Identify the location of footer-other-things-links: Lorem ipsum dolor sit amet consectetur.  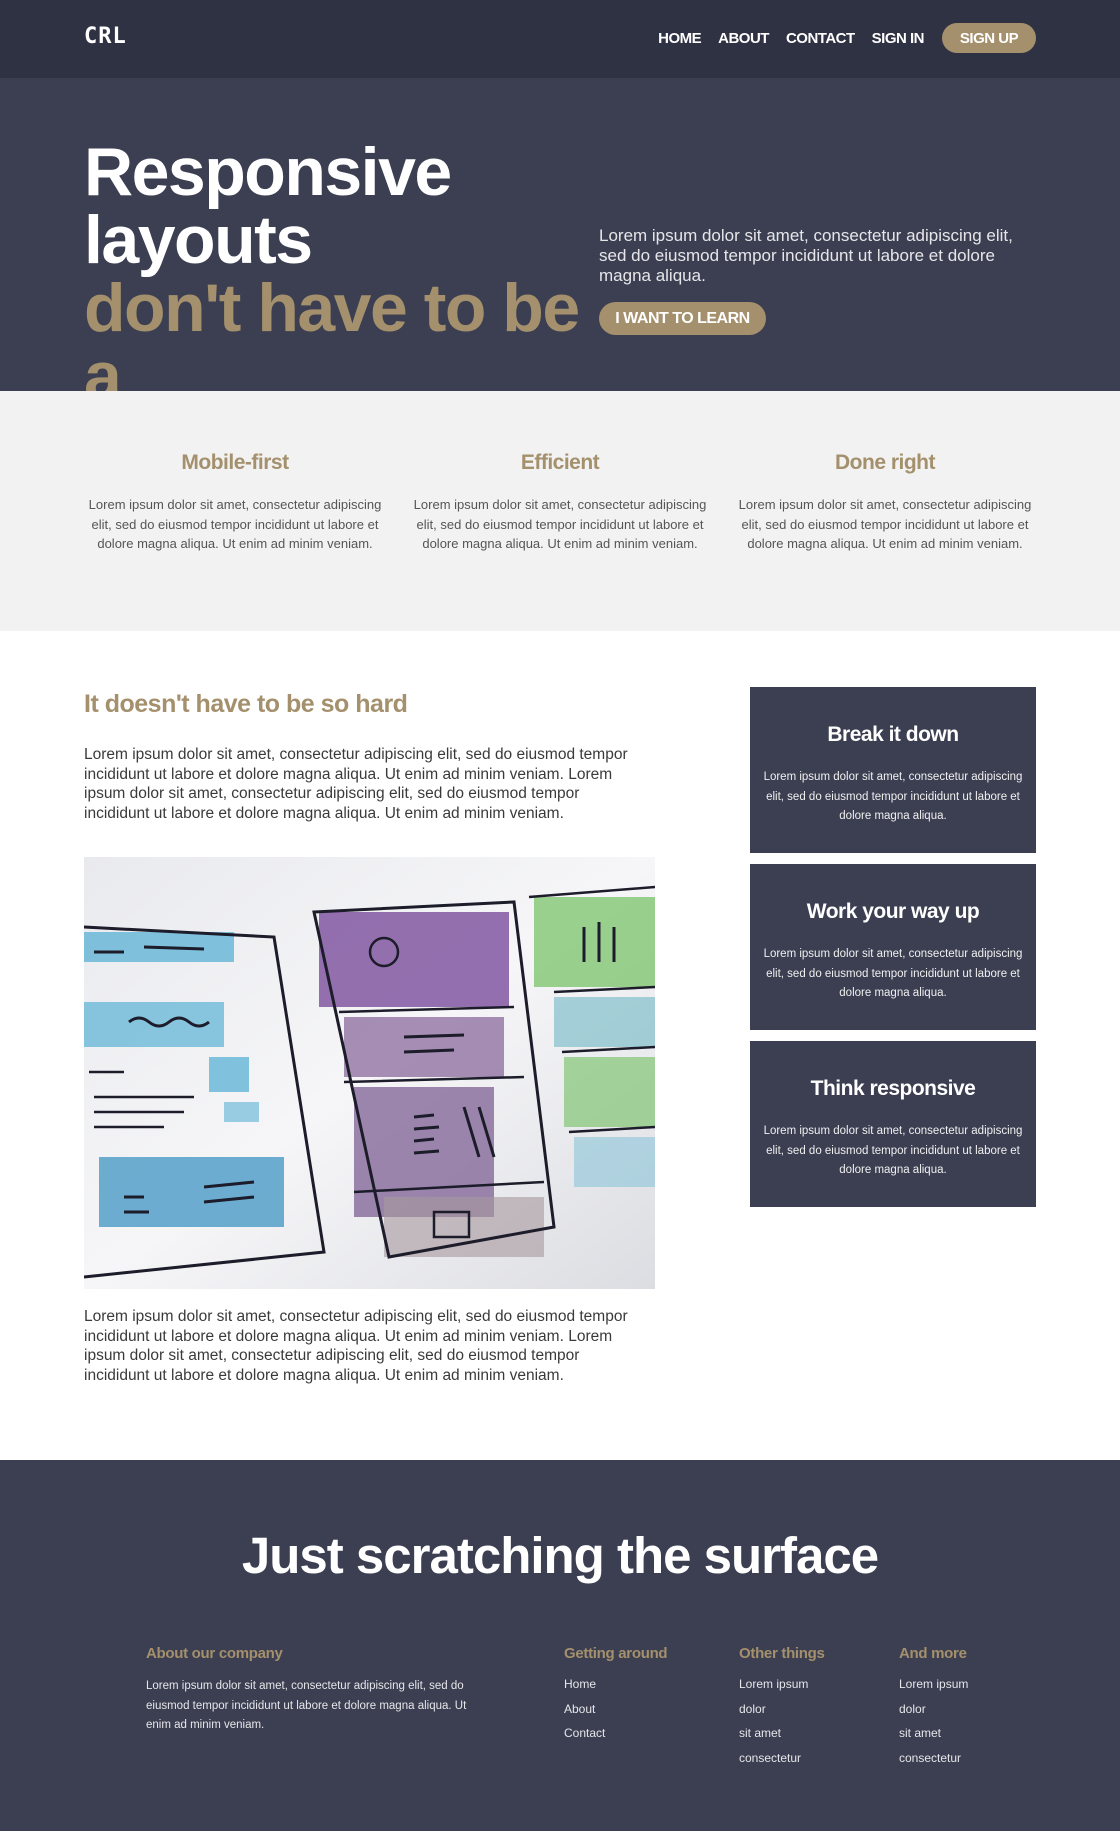
(782, 1721).